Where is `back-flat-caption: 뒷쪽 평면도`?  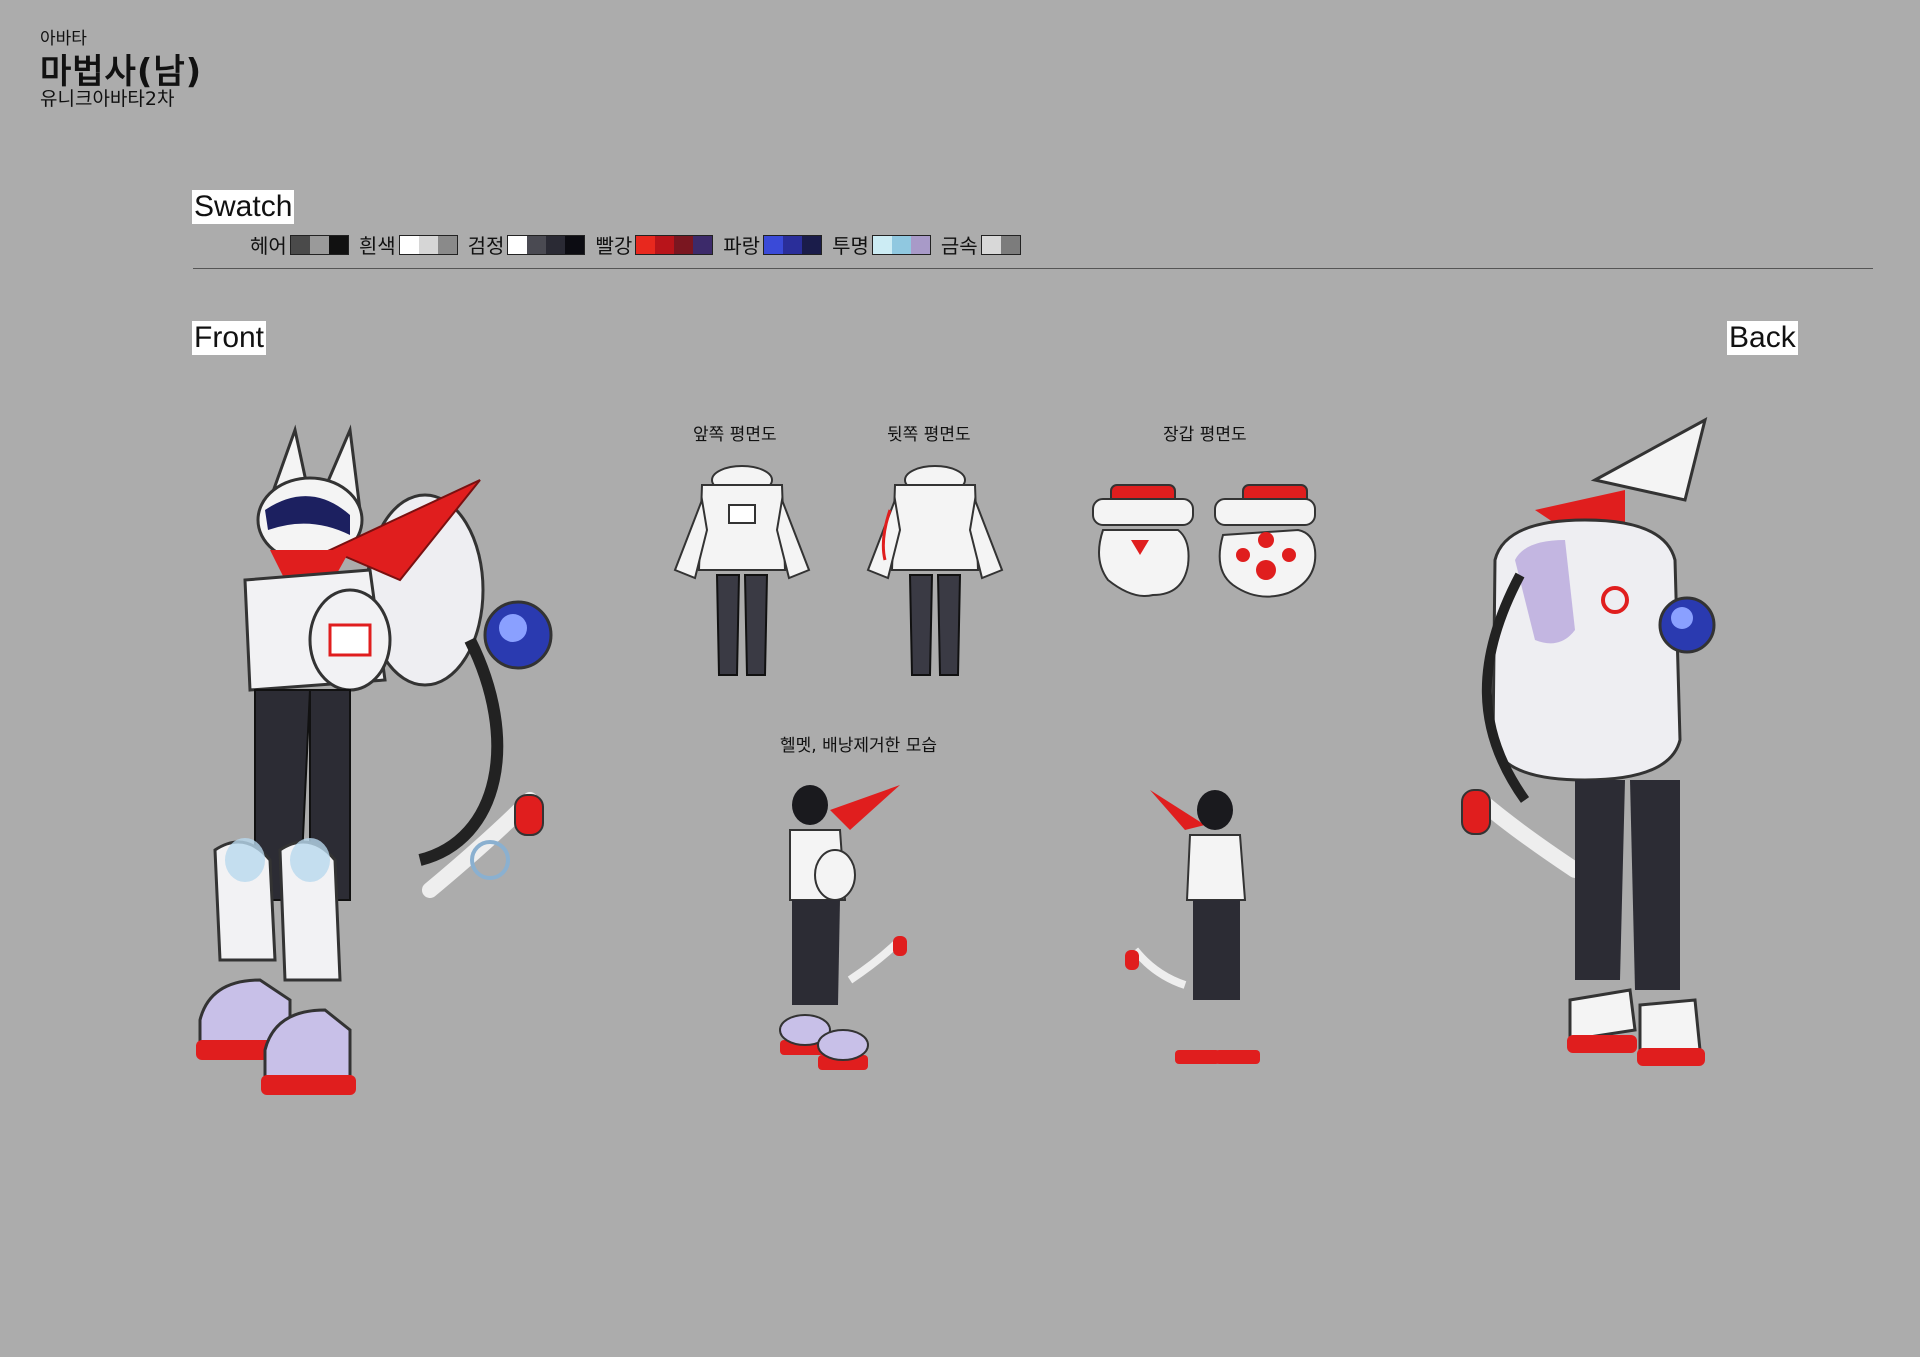
back-flat-caption: 뒷쪽 평면도 is located at coordinates (929, 435).